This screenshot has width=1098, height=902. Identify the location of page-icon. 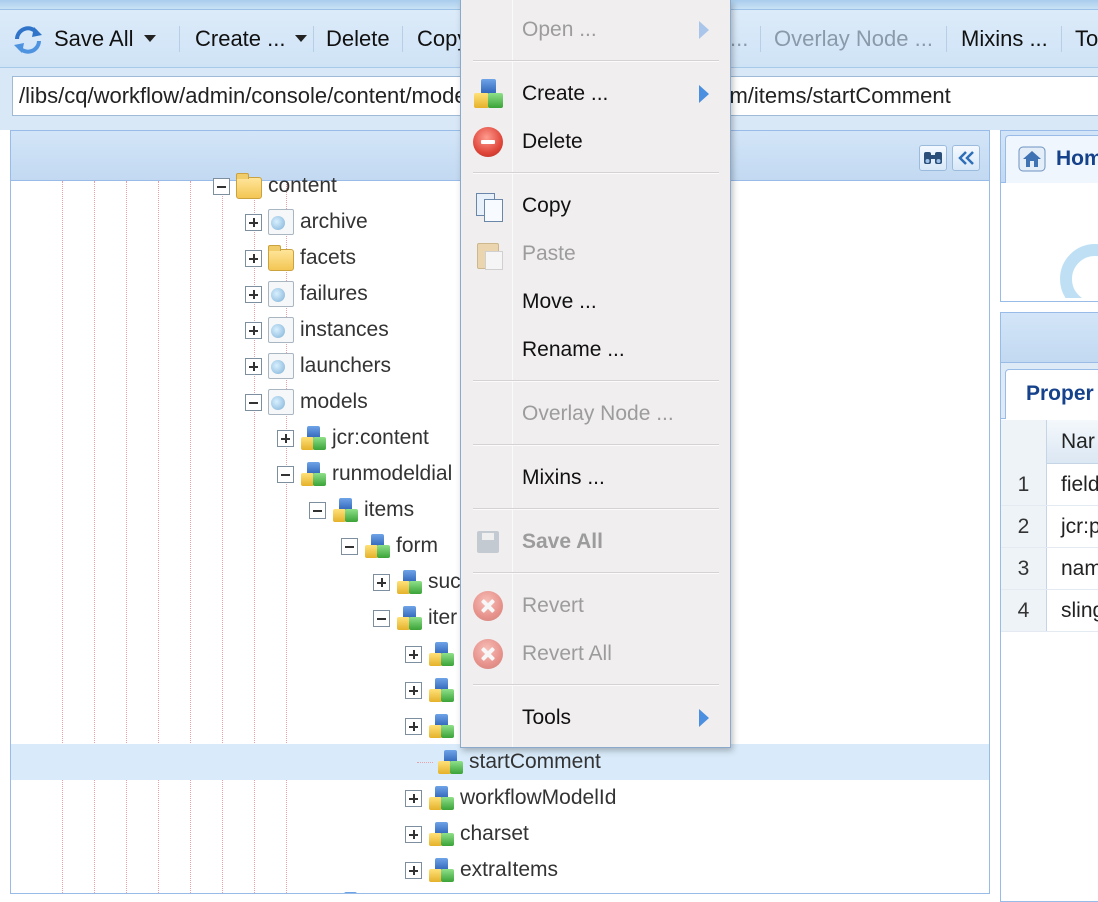
(281, 222).